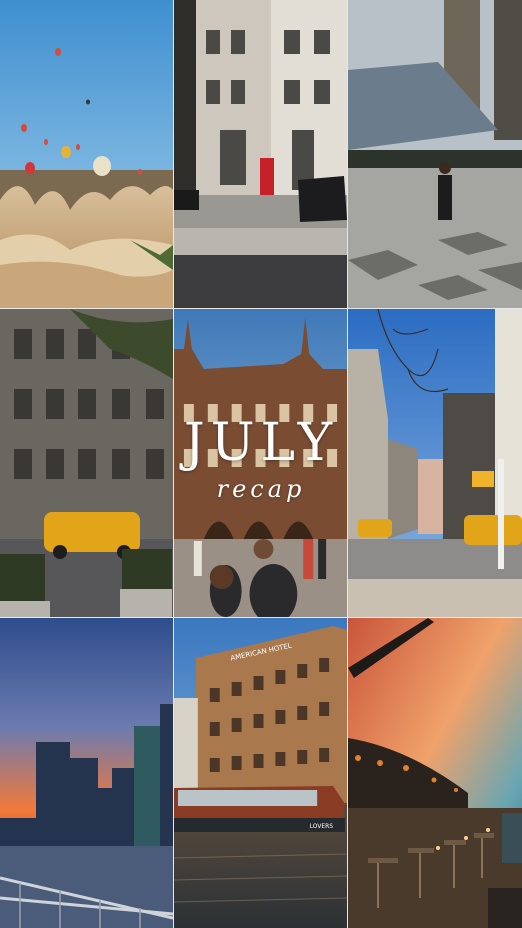 This screenshot has height=928, width=522. What do you see at coordinates (322, 826) in the screenshot?
I see `boat-sign: LOVERS` at bounding box center [322, 826].